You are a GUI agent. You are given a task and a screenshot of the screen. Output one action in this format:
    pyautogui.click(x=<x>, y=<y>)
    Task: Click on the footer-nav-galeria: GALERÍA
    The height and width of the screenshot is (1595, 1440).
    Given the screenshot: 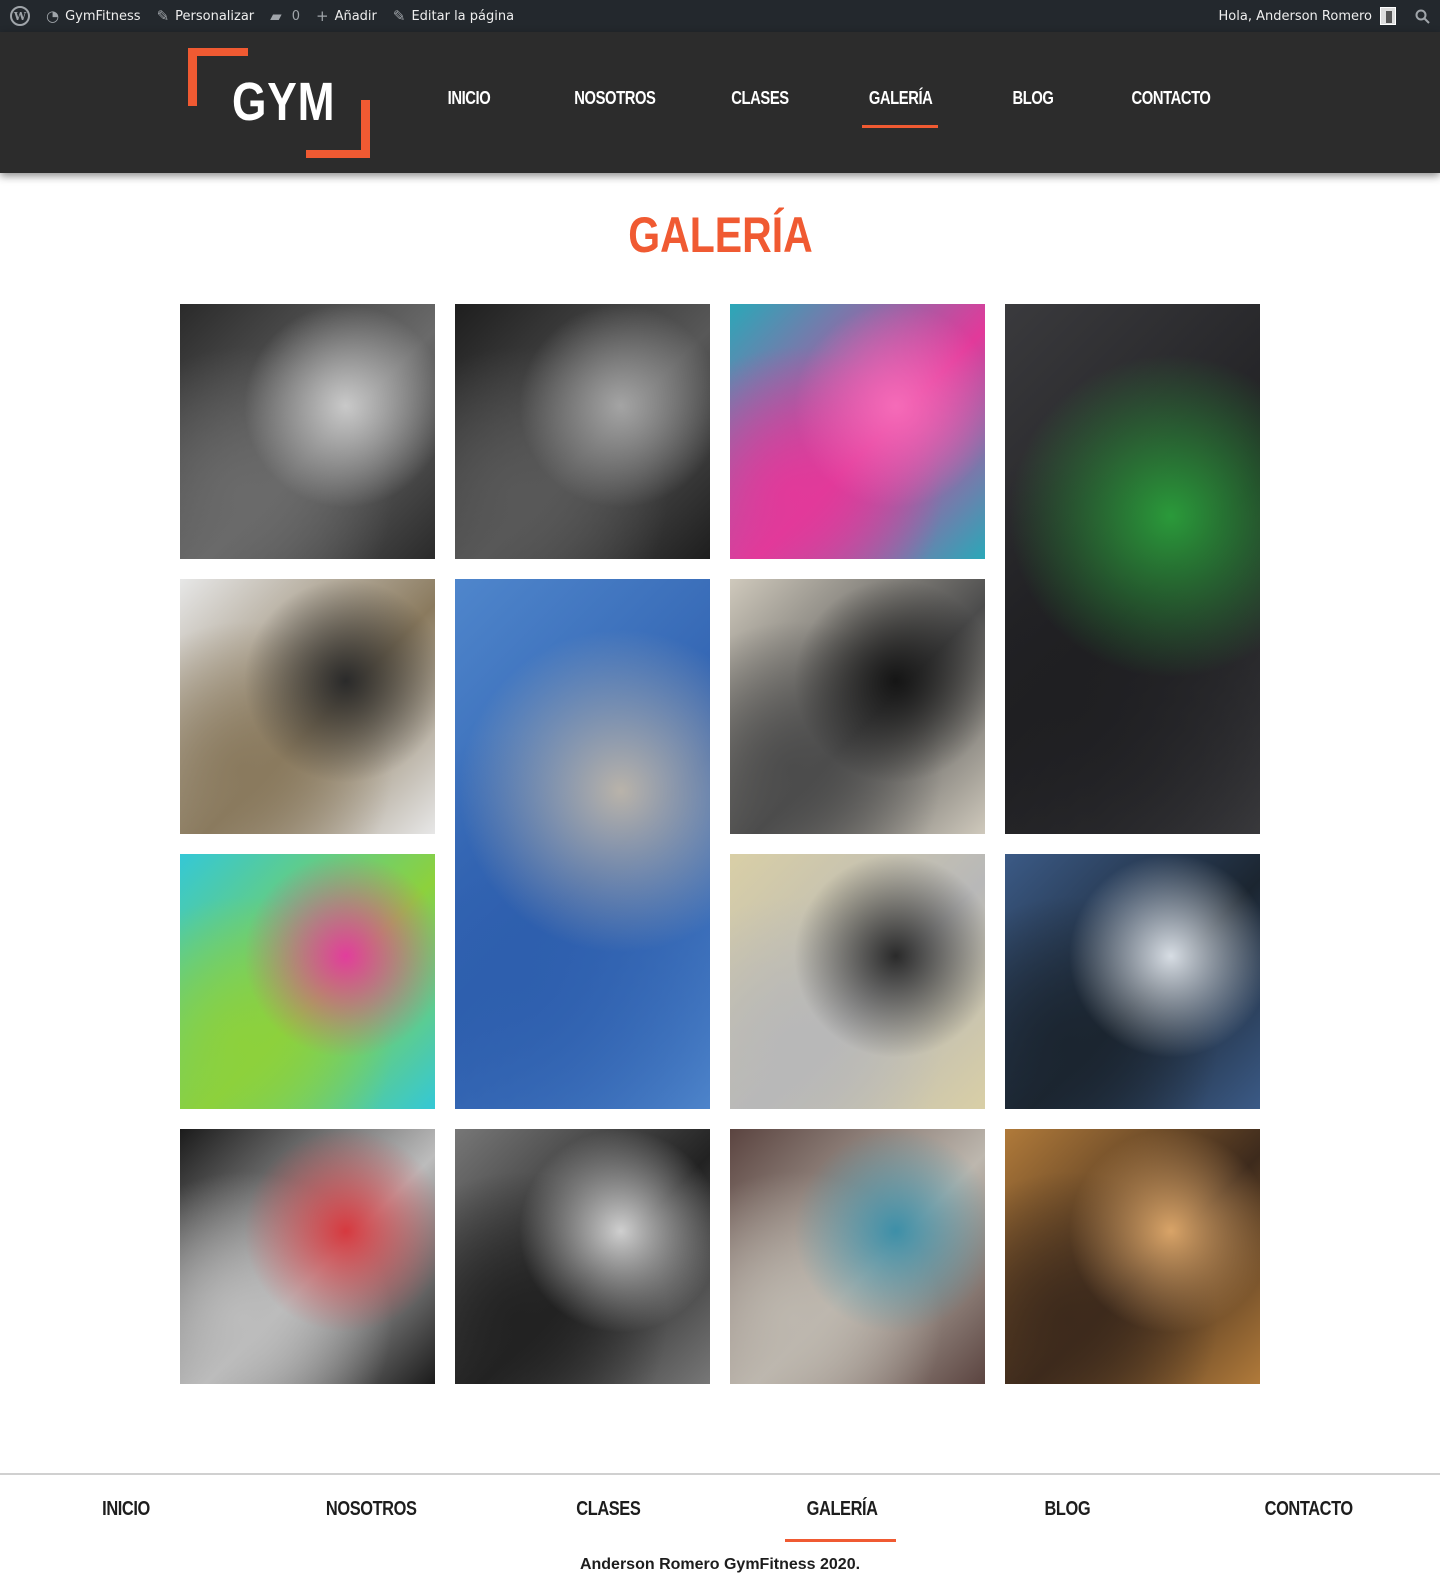 What is the action you would take?
    pyautogui.click(x=842, y=1509)
    